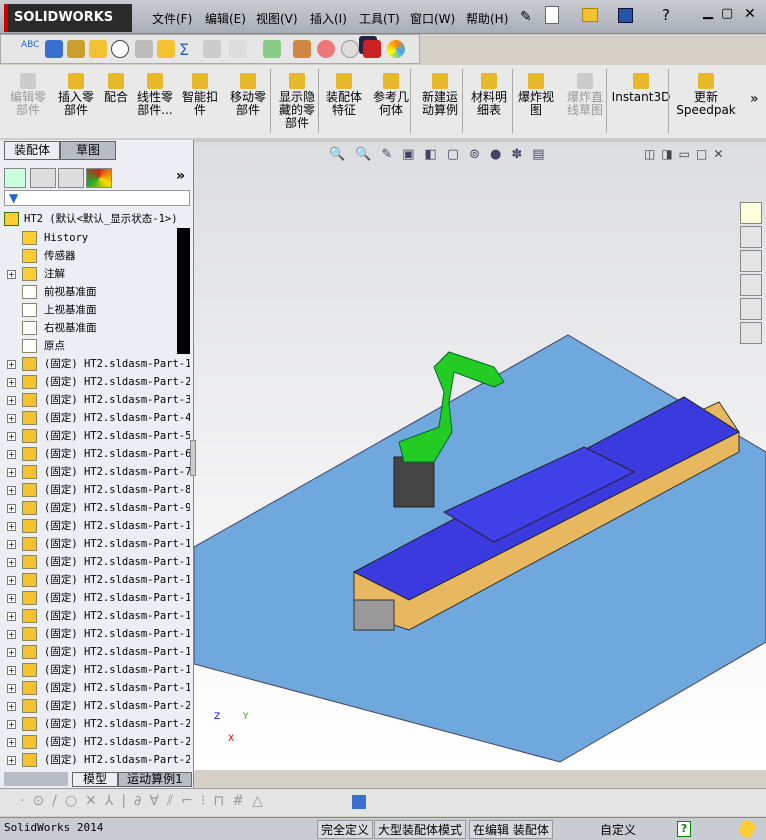 The image size is (766, 840). Describe the element at coordinates (32, 150) in the screenshot. I see `tab-assembly: 装配体` at that location.